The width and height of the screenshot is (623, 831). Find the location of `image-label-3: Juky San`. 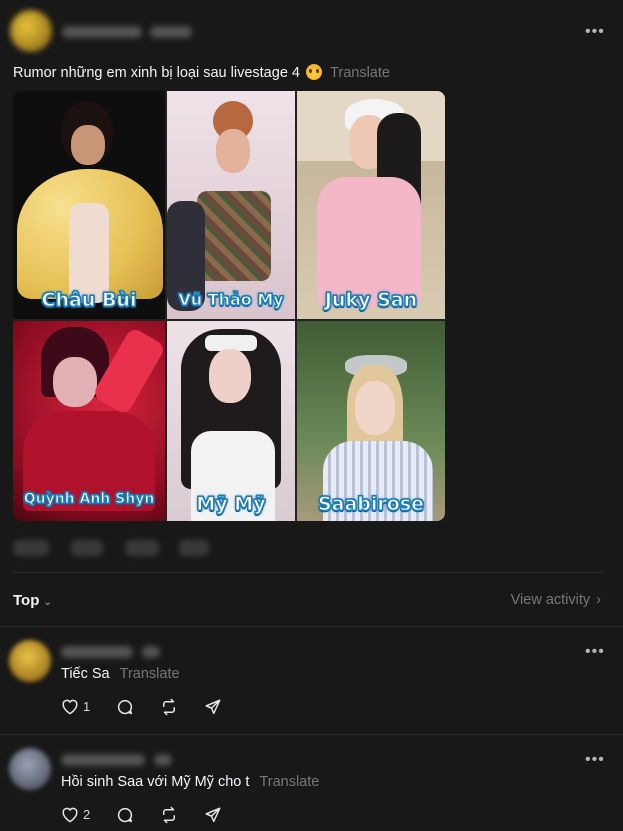

image-label-3: Juky San is located at coordinates (371, 300).